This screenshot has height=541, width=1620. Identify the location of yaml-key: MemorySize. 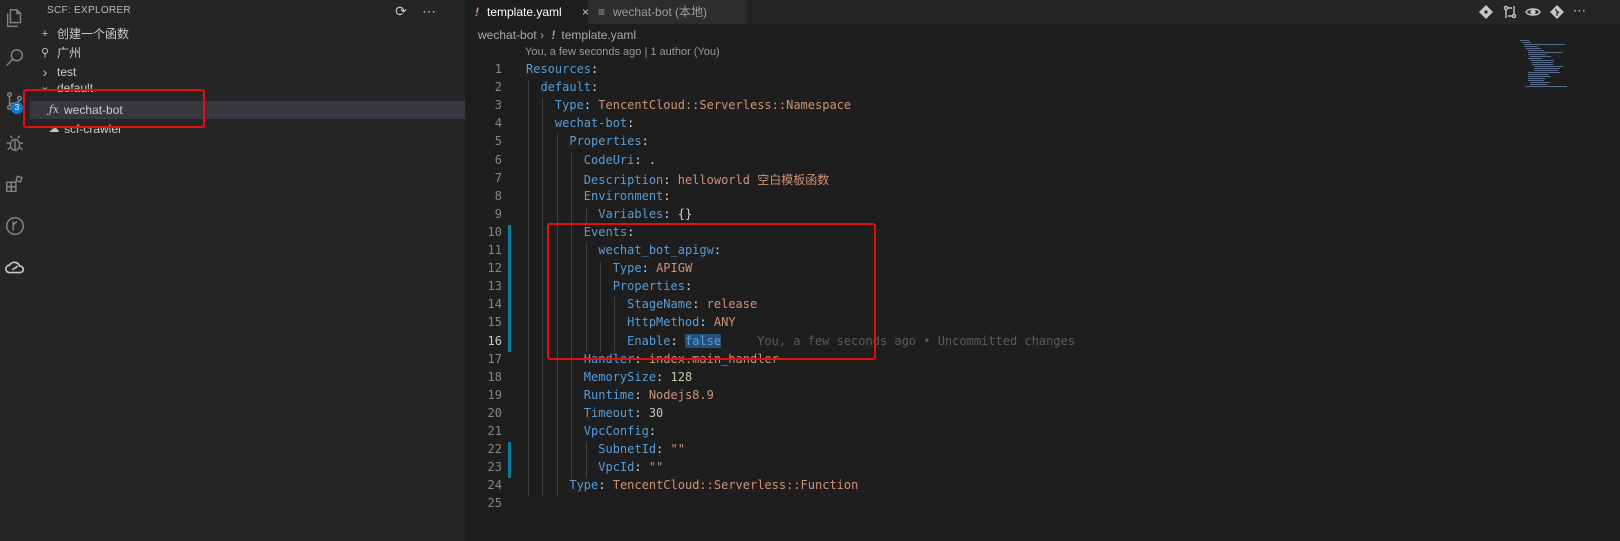
(620, 377).